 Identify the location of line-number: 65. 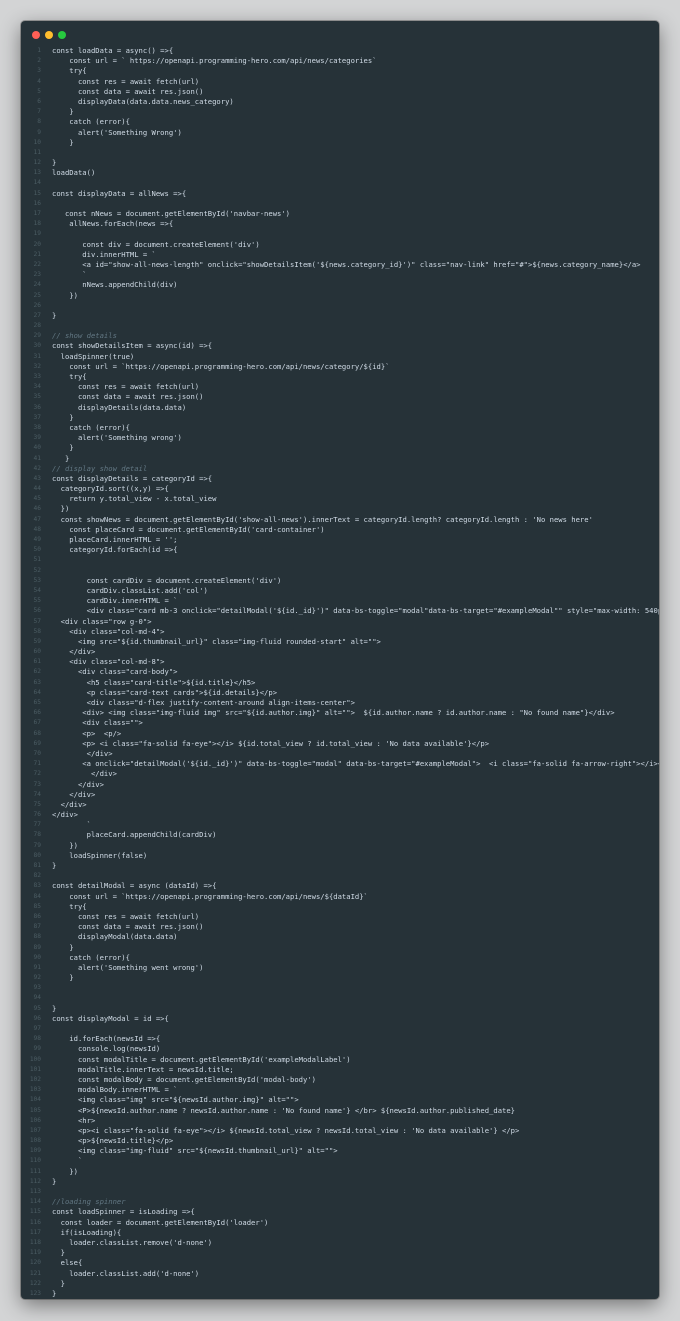
(37, 702).